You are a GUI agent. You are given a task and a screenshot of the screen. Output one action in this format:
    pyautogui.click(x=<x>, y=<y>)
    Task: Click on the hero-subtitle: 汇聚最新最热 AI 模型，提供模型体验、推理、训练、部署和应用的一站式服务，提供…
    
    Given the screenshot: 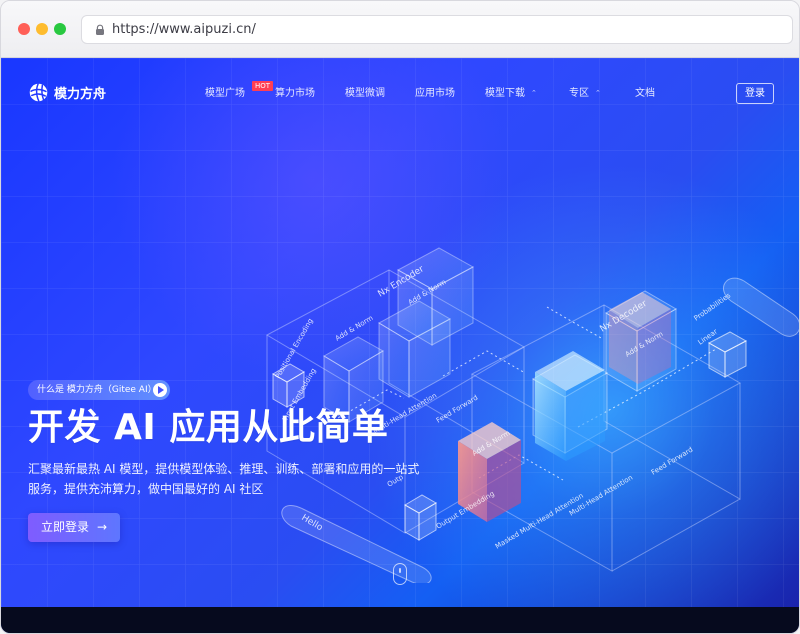 What is the action you would take?
    pyautogui.click(x=224, y=479)
    